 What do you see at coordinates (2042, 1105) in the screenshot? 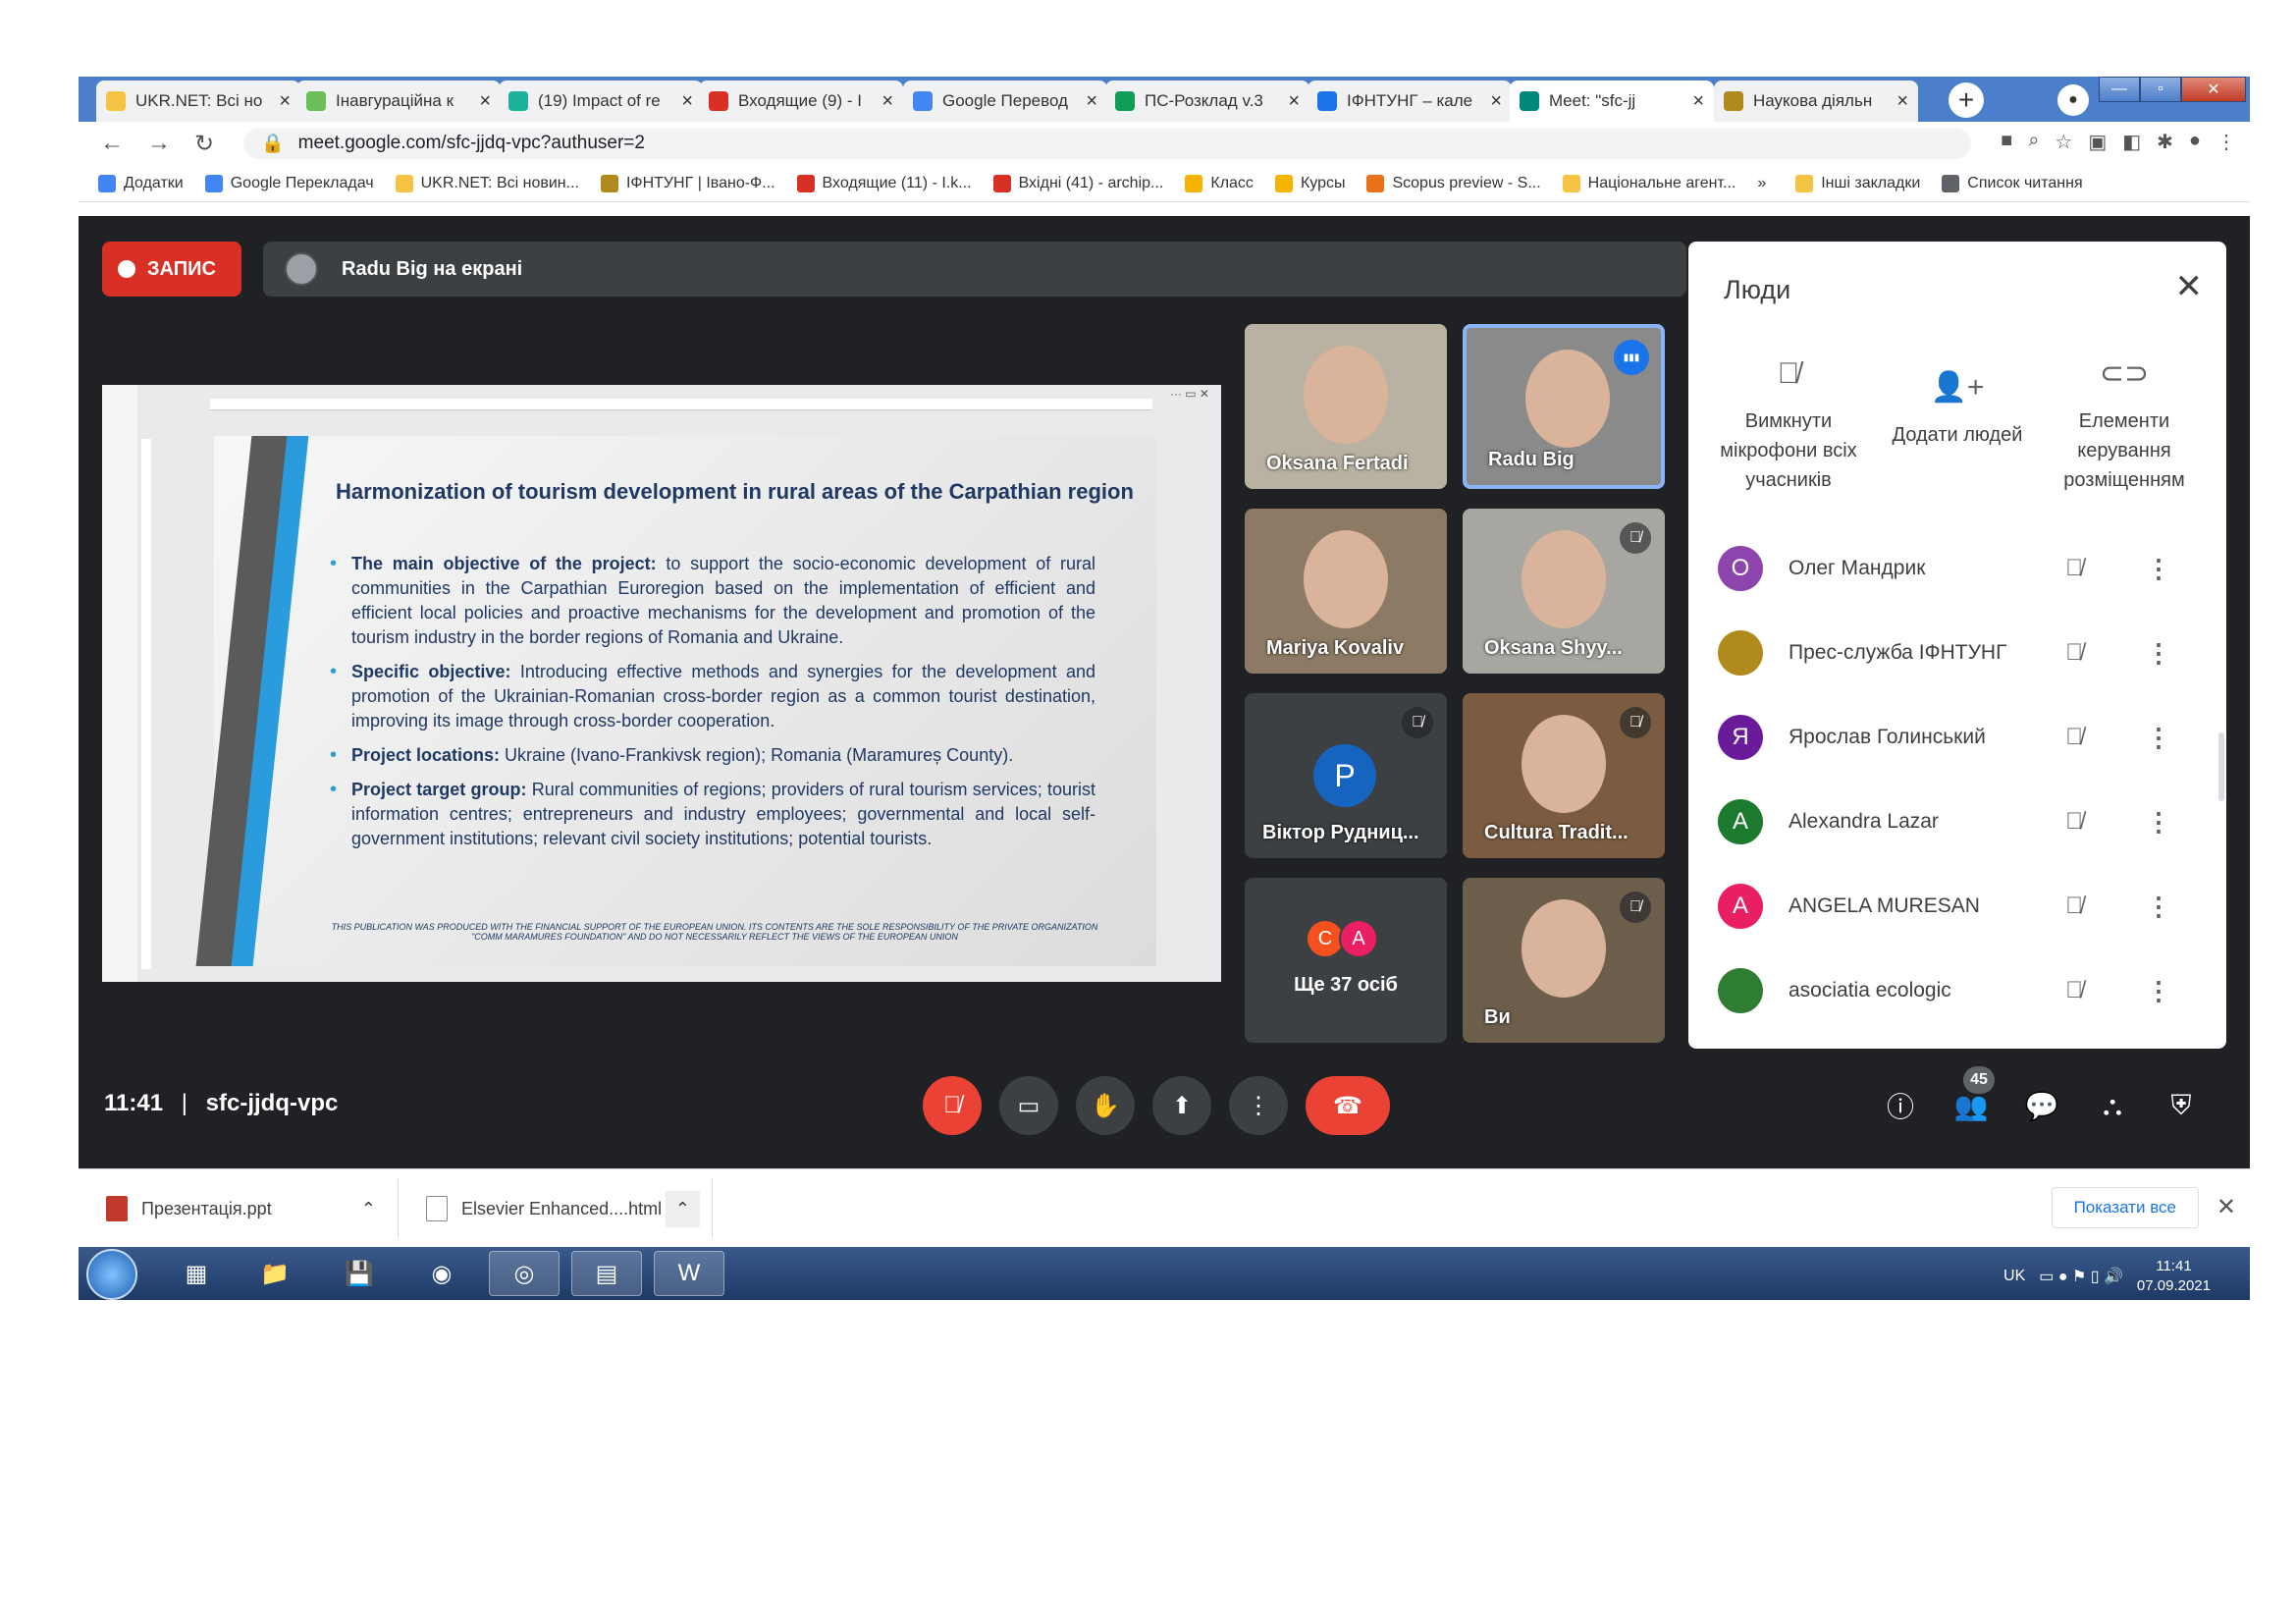
I see `chat-button: 💬` at bounding box center [2042, 1105].